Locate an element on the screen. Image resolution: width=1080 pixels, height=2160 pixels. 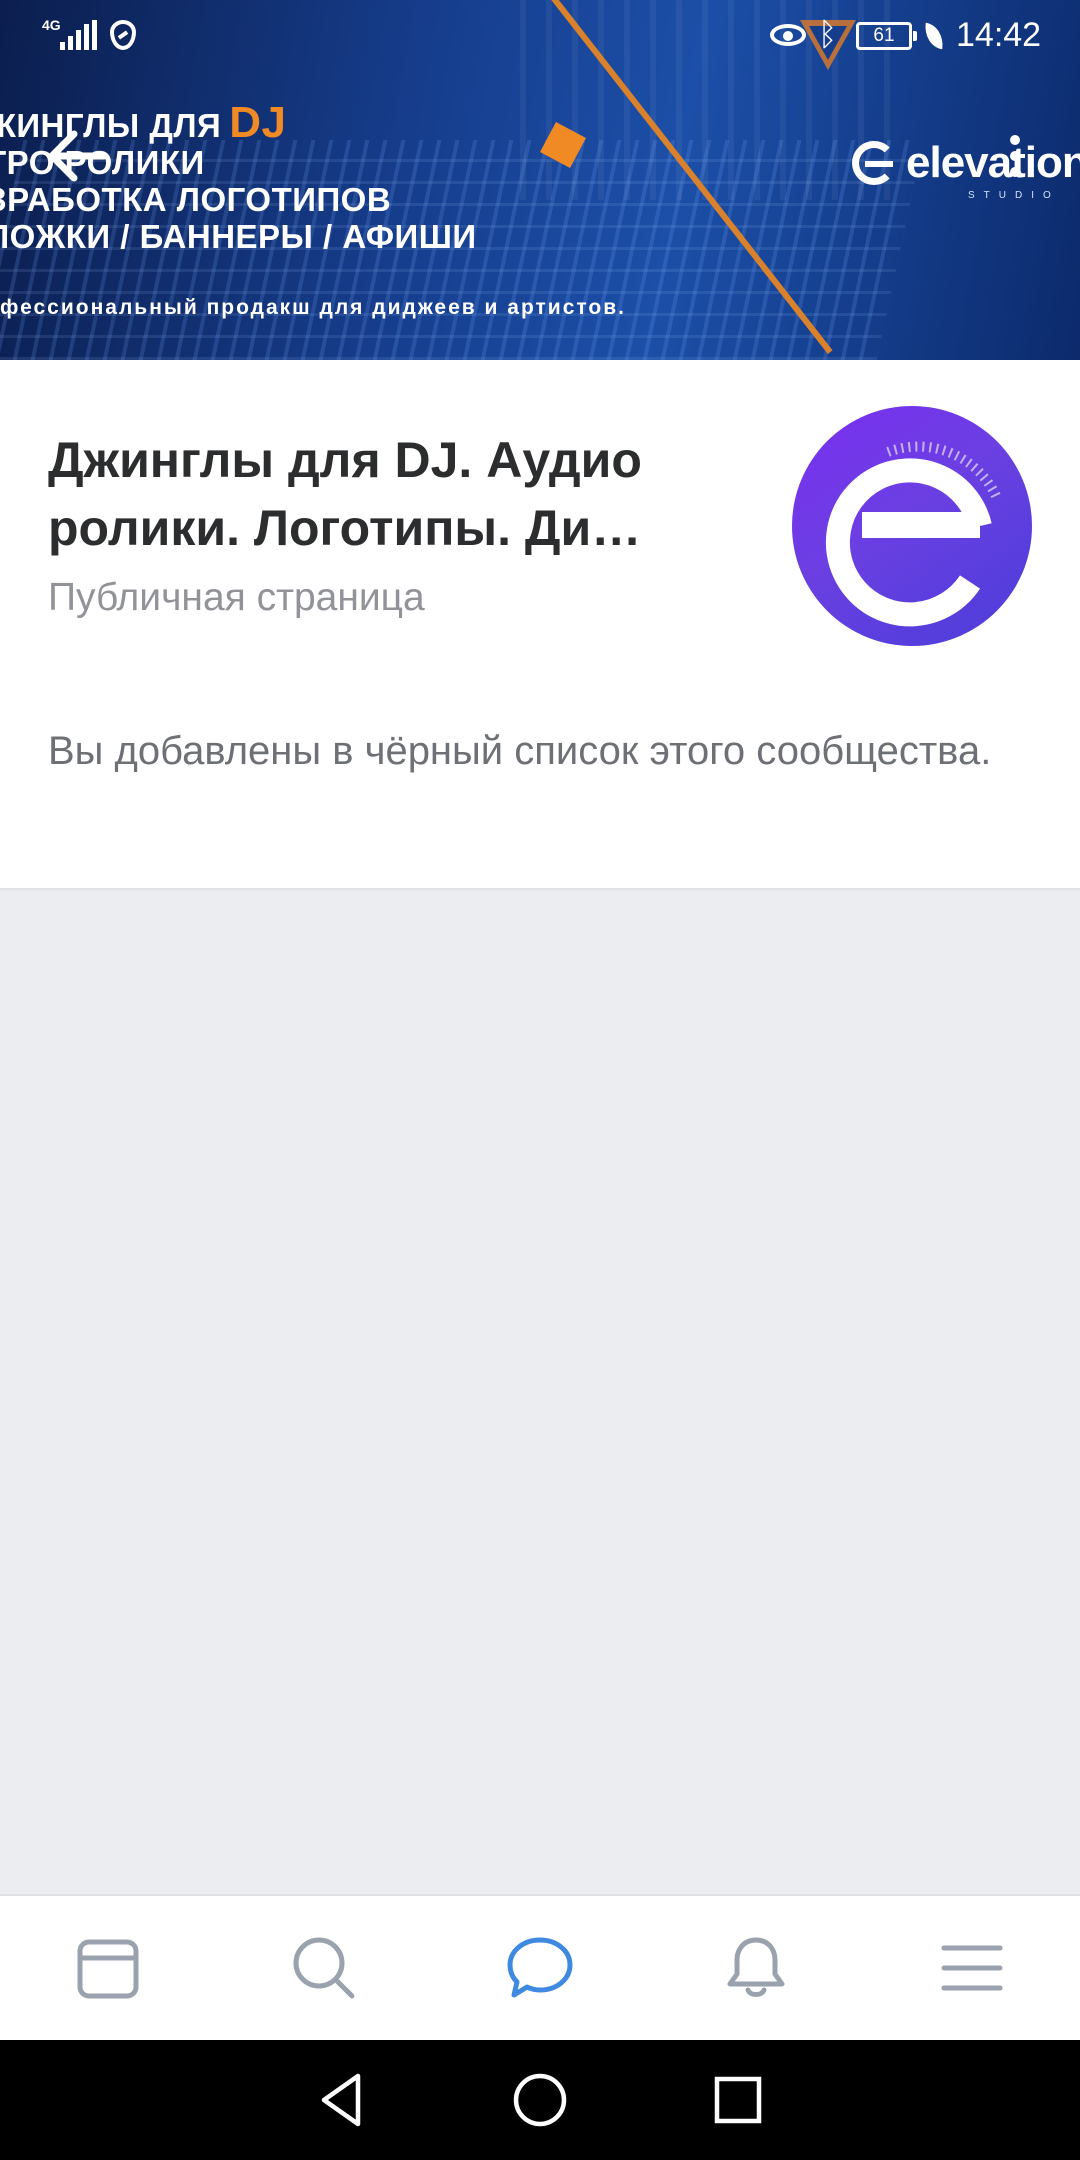
bell-icon is located at coordinates (756, 1967).